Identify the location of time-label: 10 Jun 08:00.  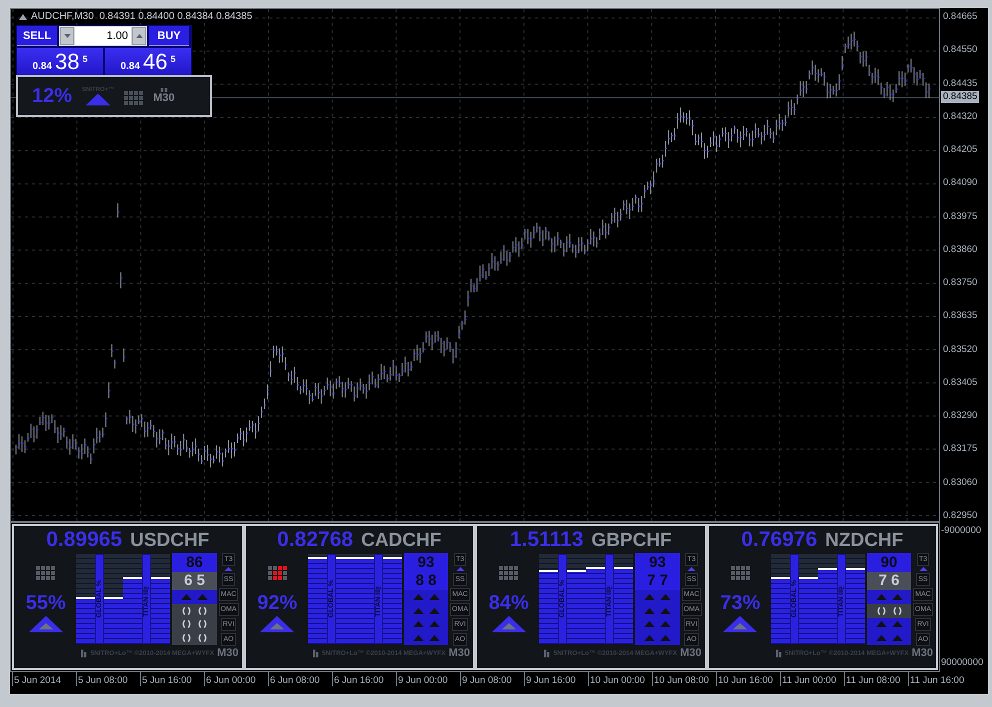
(681, 680).